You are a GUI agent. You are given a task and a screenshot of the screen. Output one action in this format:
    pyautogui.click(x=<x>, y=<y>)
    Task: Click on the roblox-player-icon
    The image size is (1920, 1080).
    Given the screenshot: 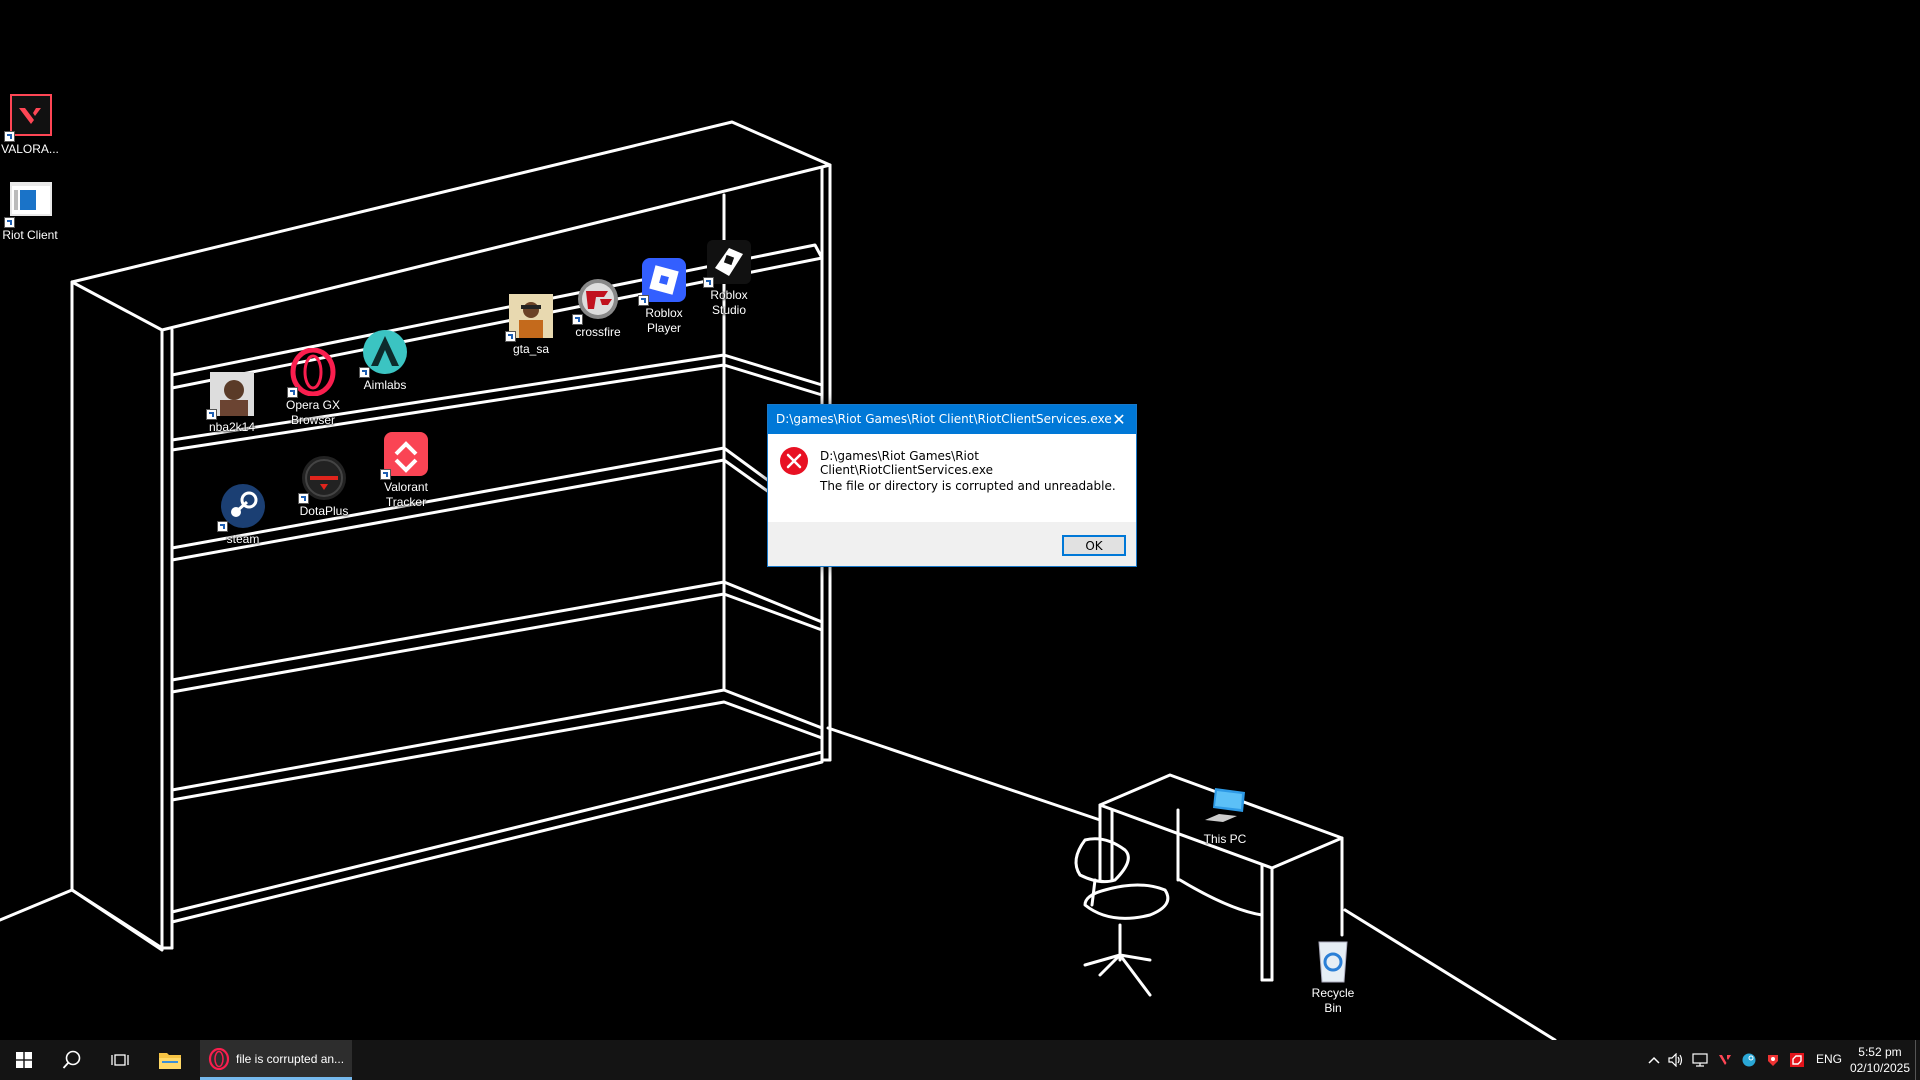 What is the action you would take?
    pyautogui.click(x=663, y=281)
    